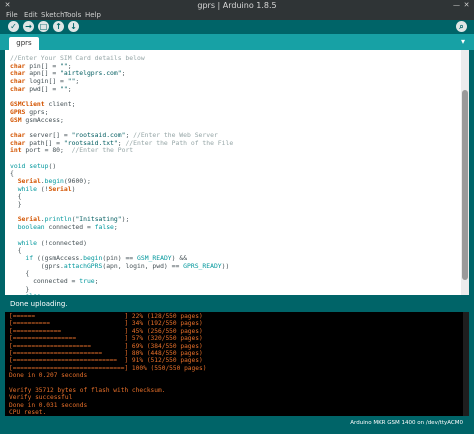  Describe the element at coordinates (141, 243) in the screenshot. I see `code-line: while (!connected)` at that location.